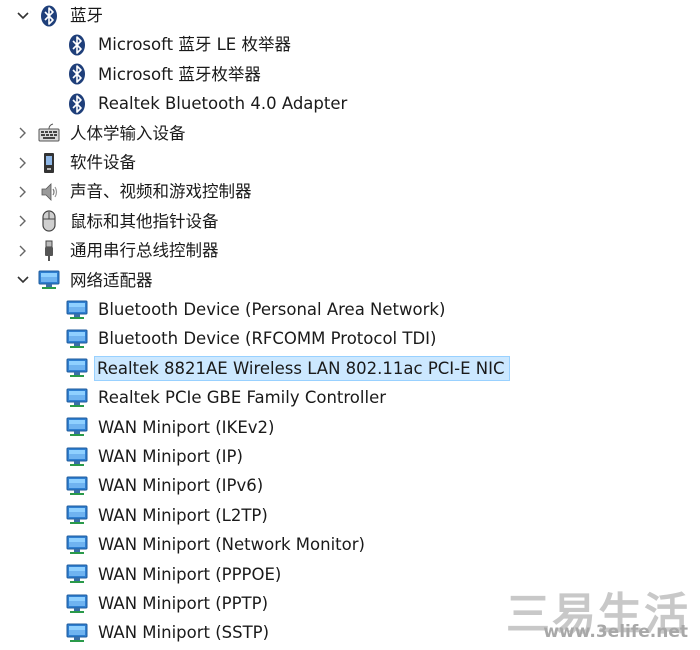 This screenshot has width=700, height=650. What do you see at coordinates (615, 632) in the screenshot?
I see `watermark-url: www.3elife.net` at bounding box center [615, 632].